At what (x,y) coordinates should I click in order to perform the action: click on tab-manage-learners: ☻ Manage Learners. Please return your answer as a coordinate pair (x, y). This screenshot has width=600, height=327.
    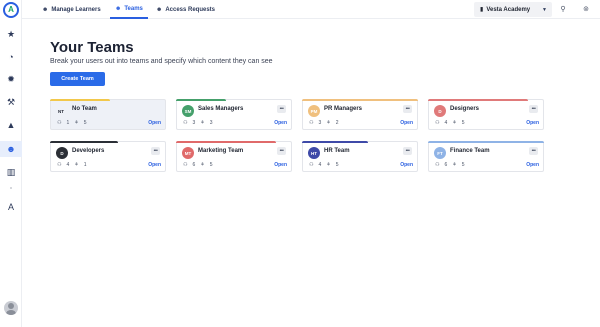
    Looking at the image, I should click on (71, 9).